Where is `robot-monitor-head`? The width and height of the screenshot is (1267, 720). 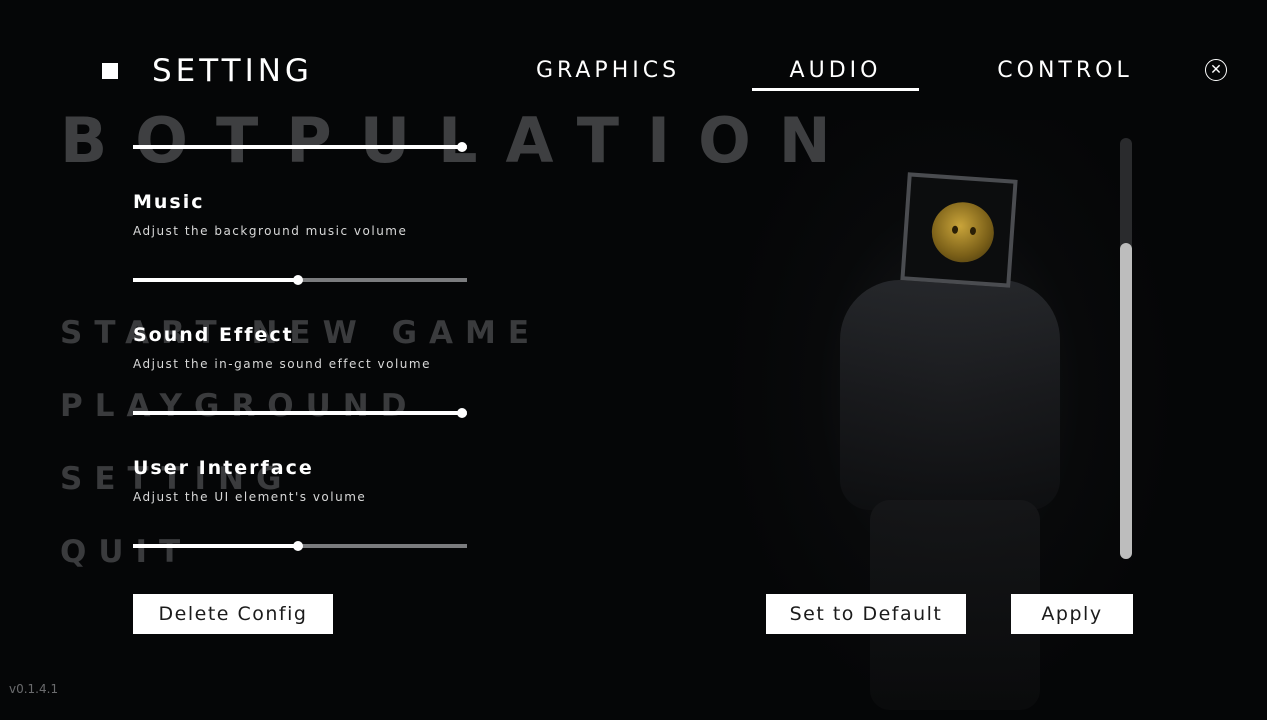 robot-monitor-head is located at coordinates (959, 230).